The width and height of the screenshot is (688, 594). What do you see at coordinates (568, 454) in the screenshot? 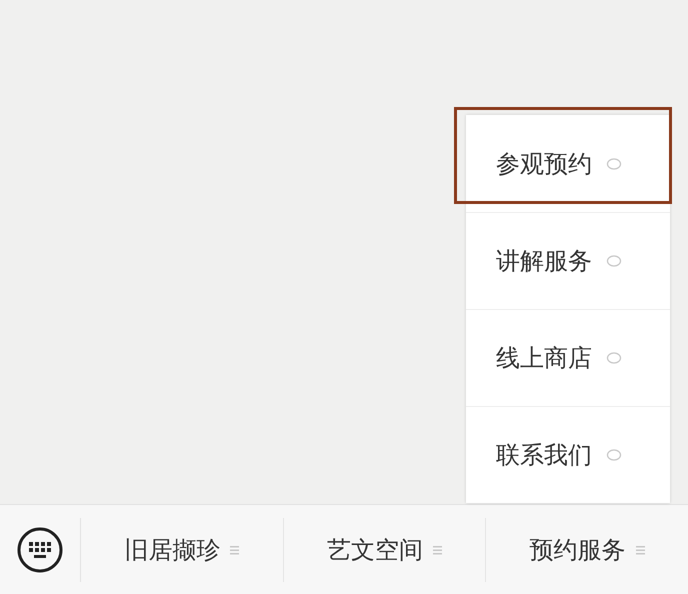
I see `submenu-item: 联系我们` at bounding box center [568, 454].